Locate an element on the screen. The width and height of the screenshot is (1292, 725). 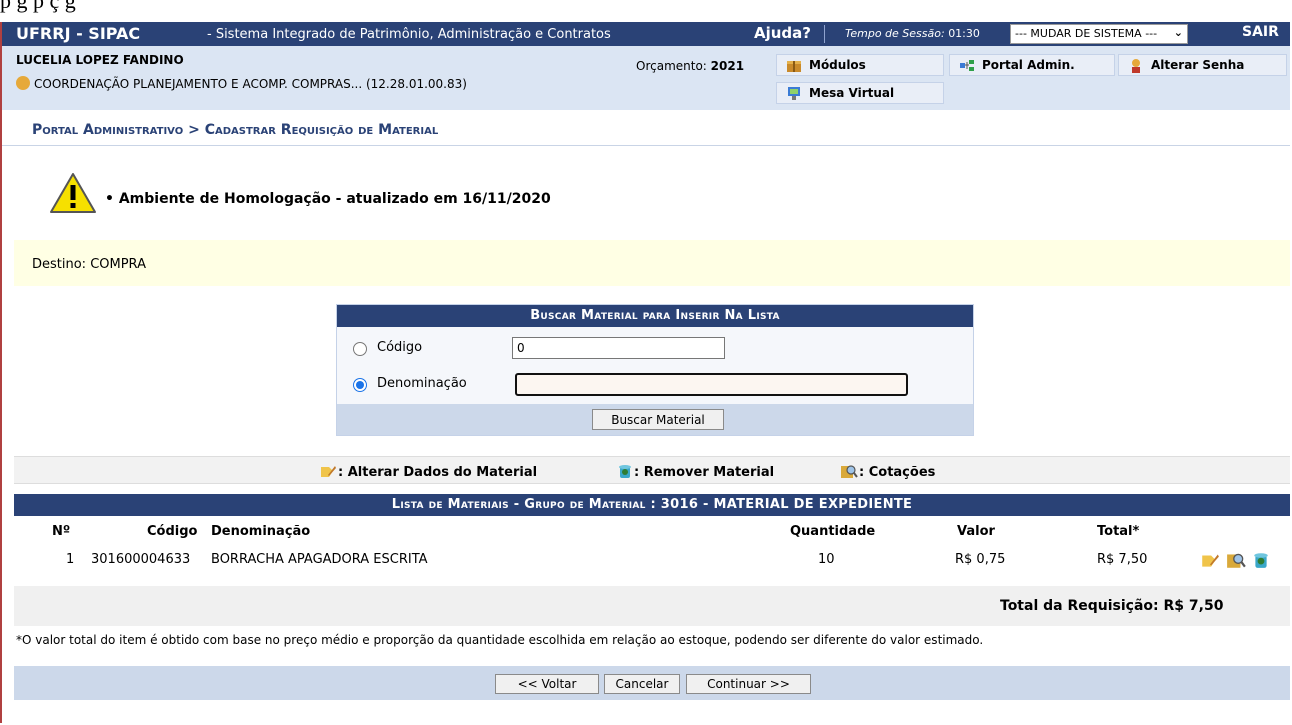
warning-icon is located at coordinates (73, 193).